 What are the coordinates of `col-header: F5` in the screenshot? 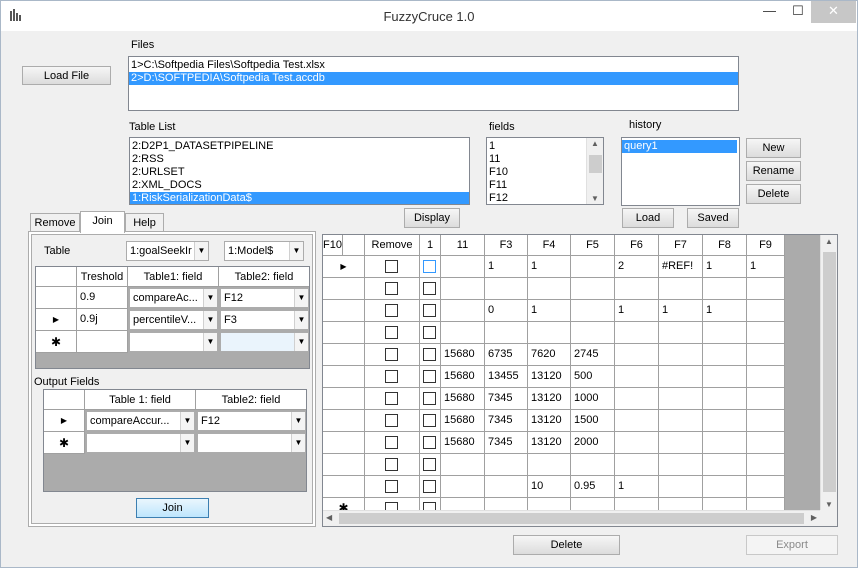 It's located at (593, 245).